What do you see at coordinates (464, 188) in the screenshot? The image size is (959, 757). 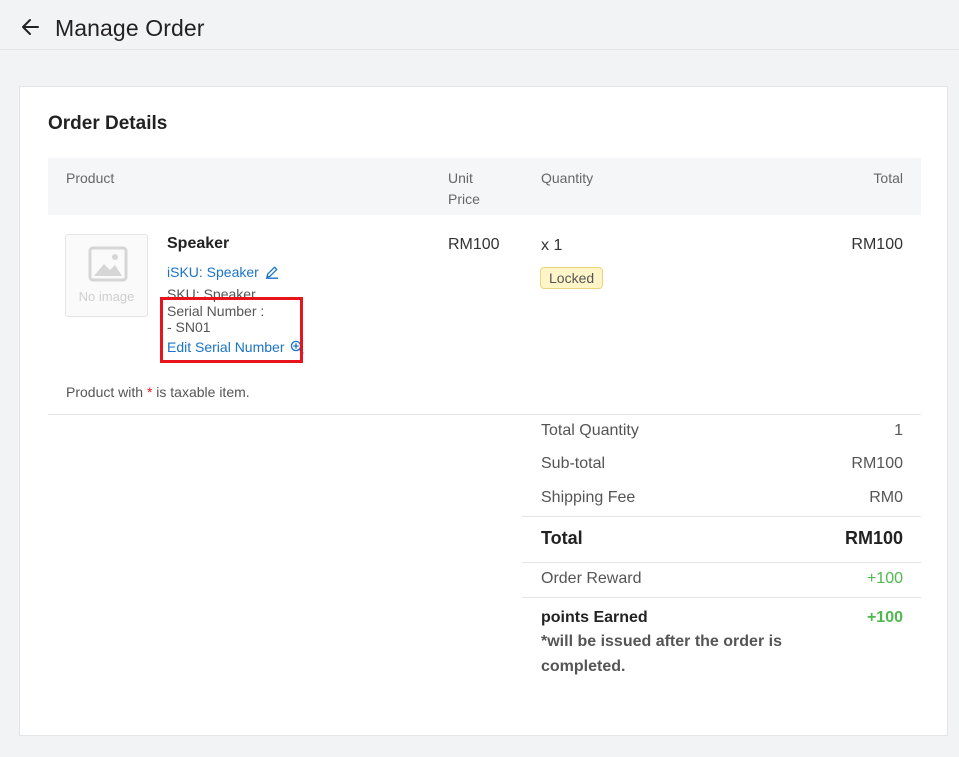 I see `column-header-unit-price: Unit Price` at bounding box center [464, 188].